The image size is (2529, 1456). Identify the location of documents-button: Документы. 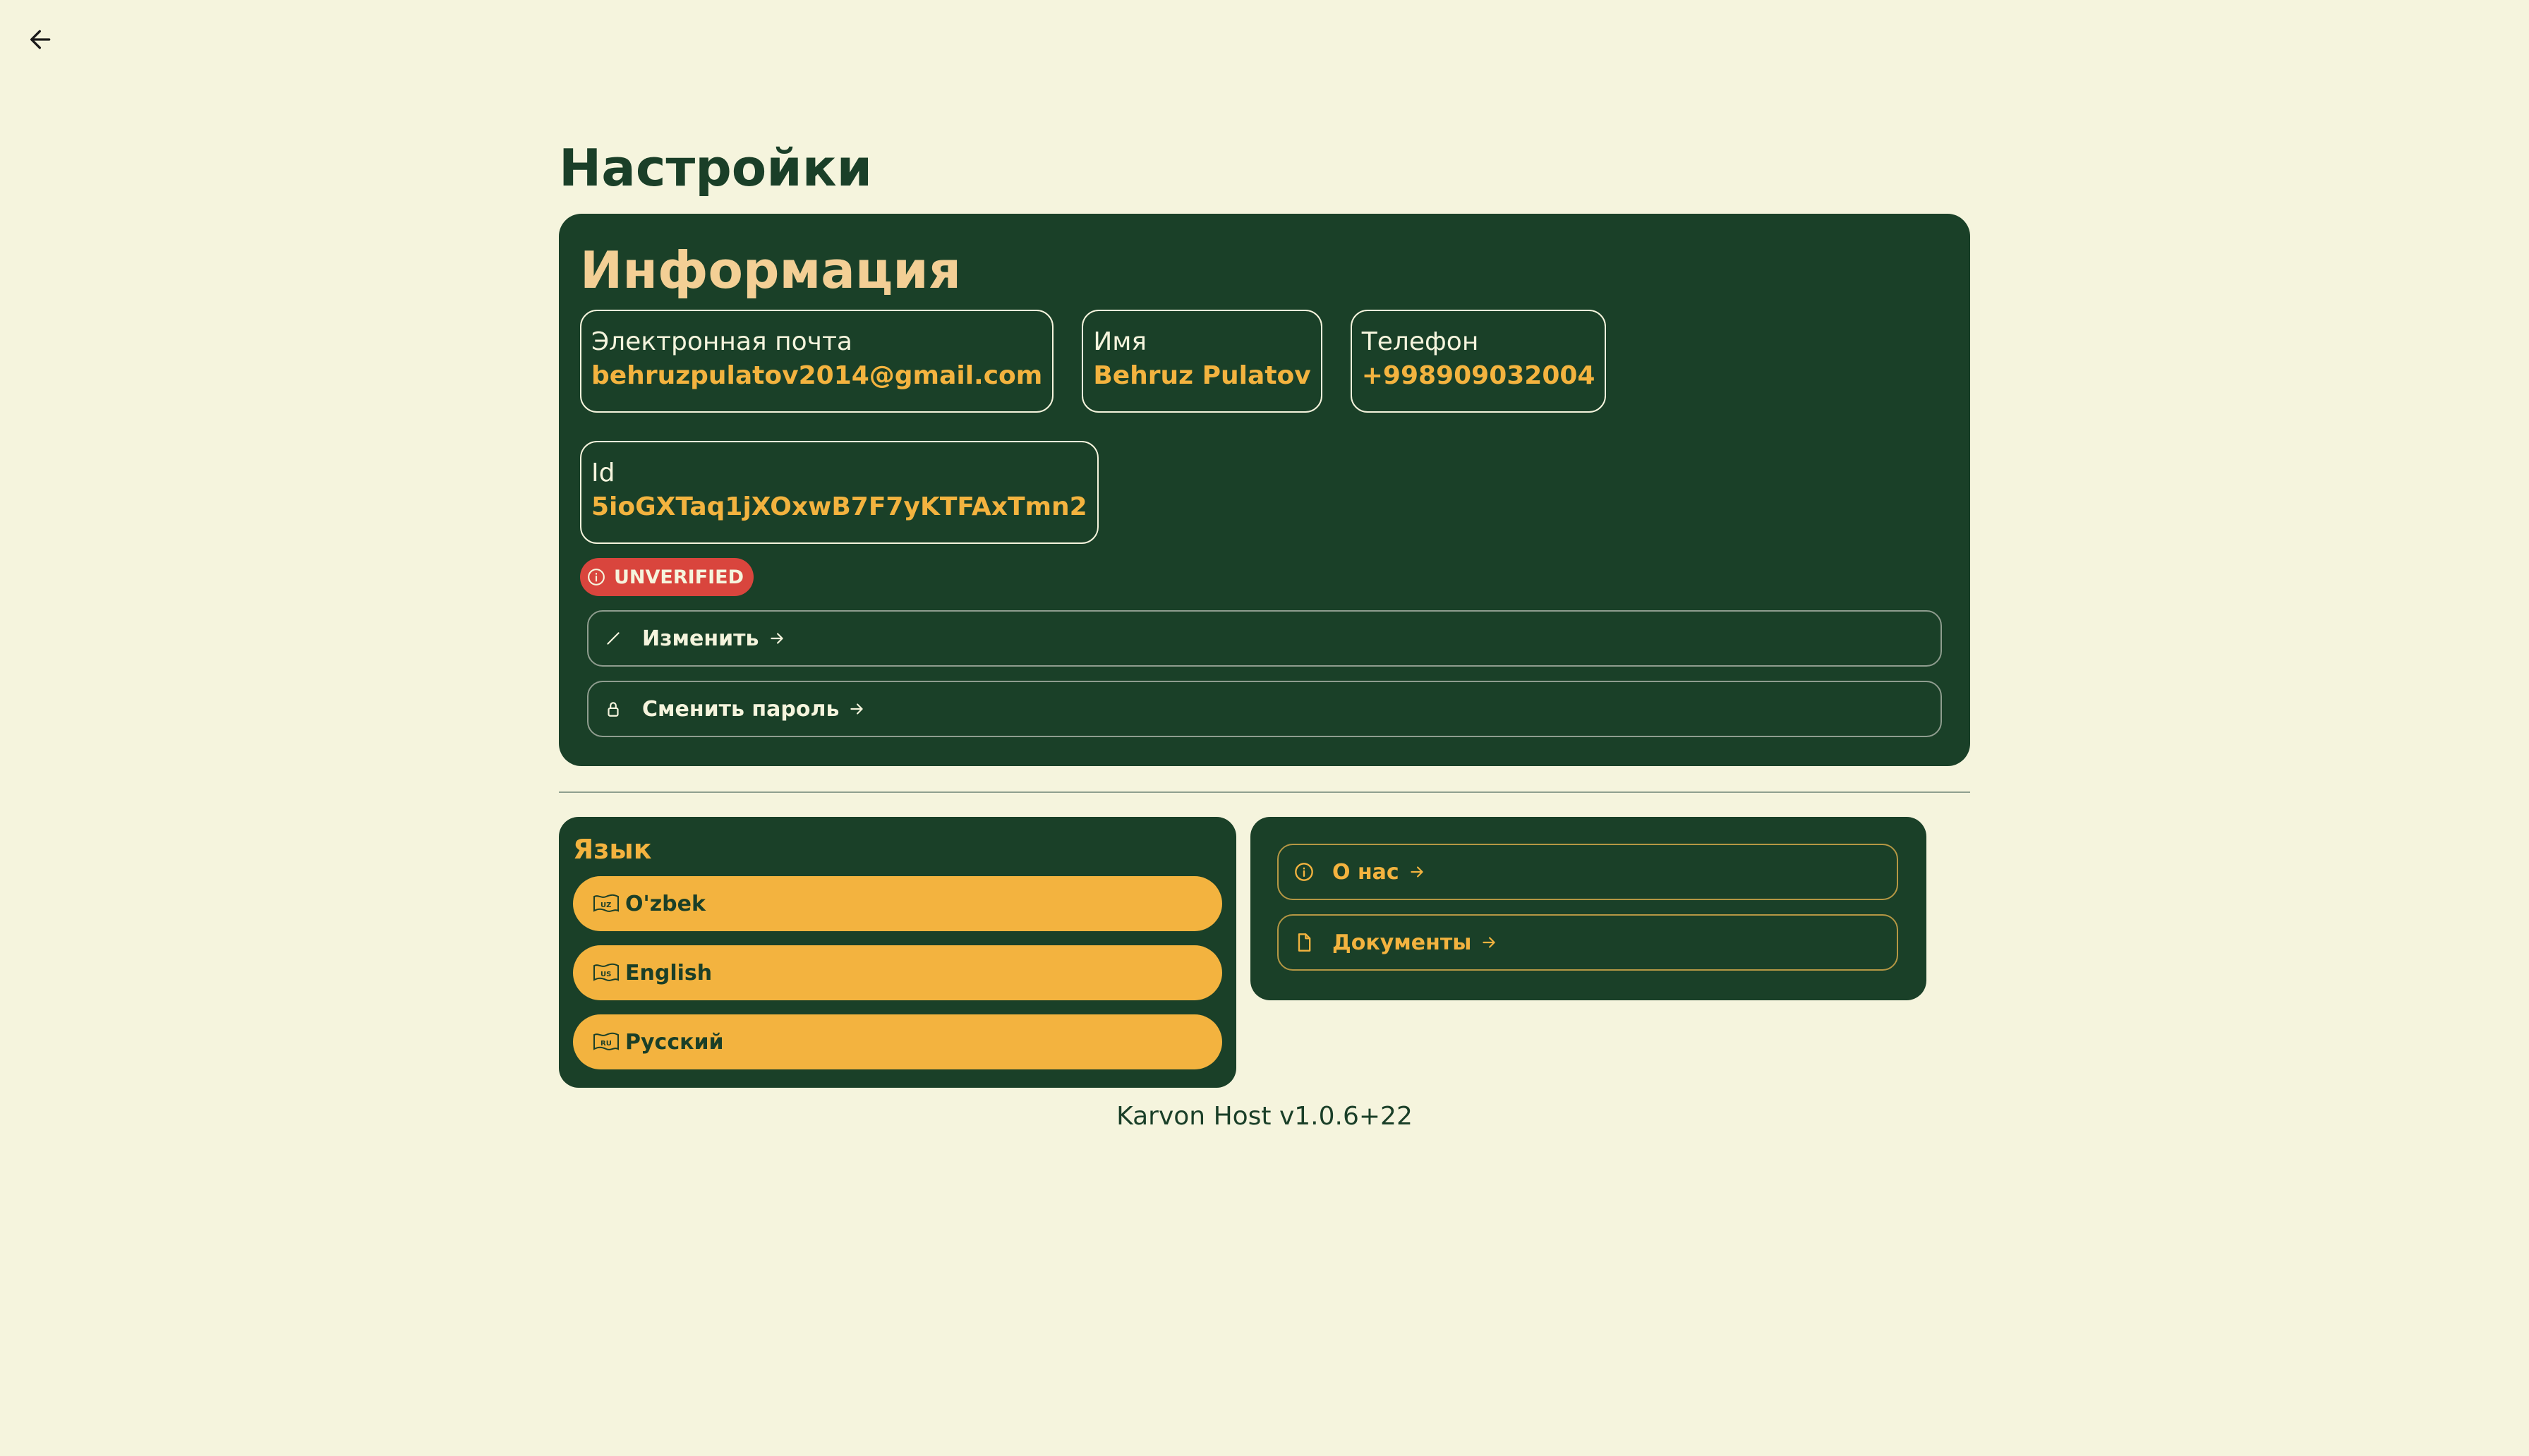
(1587, 943).